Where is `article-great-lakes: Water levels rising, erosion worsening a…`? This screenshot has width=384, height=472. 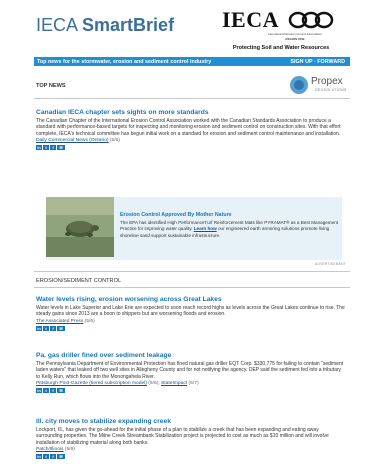 article-great-lakes: Water levels rising, erosion worsening a… is located at coordinates (191, 313).